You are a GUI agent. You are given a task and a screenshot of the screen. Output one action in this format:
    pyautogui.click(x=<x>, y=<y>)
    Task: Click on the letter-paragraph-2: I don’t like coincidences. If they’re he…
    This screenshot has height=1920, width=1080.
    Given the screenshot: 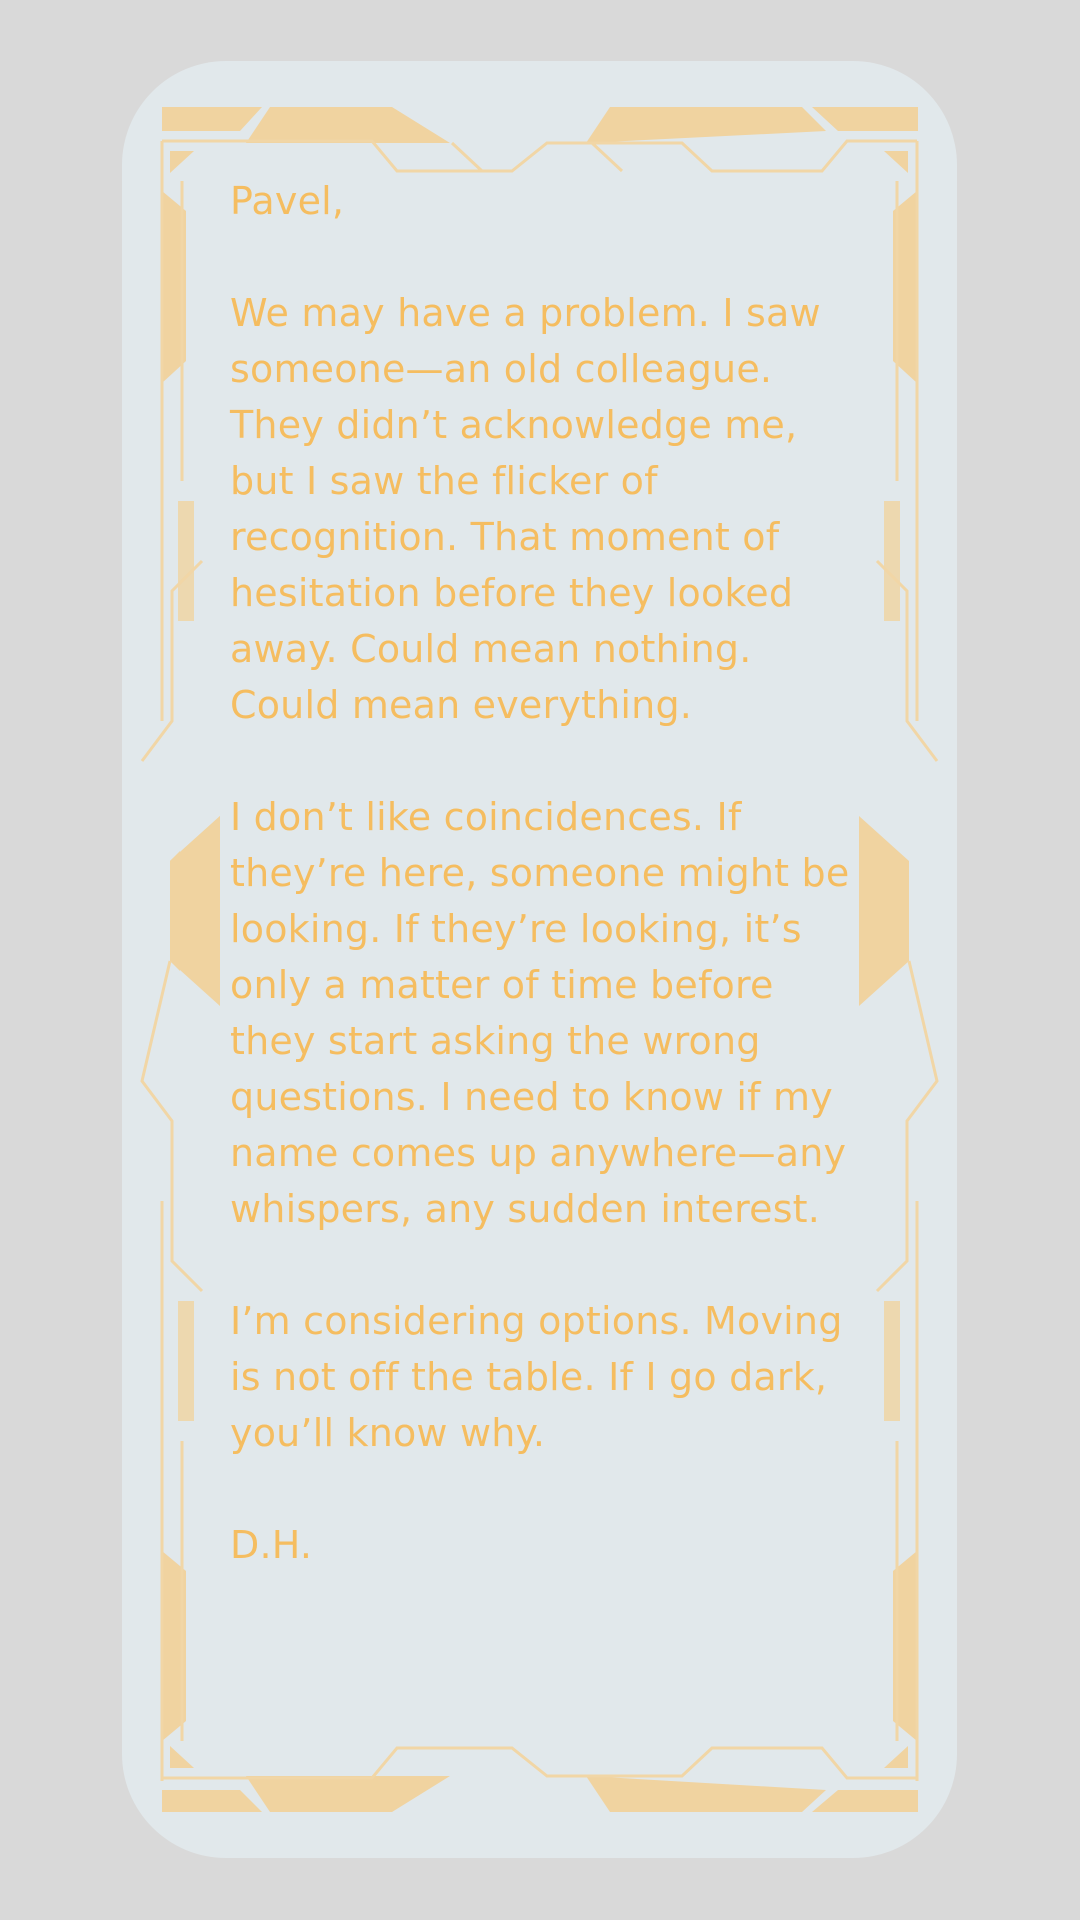 What is the action you would take?
    pyautogui.click(x=540, y=1013)
    